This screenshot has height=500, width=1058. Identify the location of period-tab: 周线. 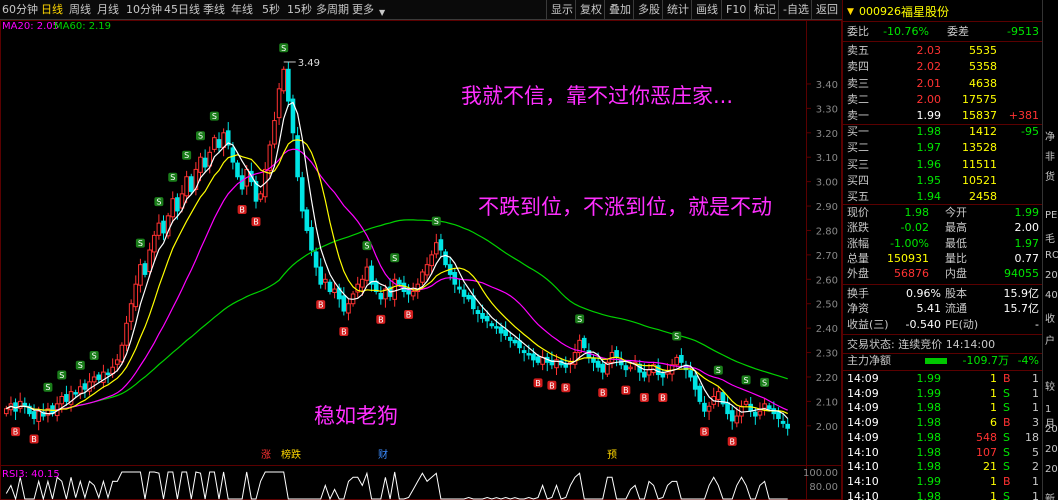
(80, 10).